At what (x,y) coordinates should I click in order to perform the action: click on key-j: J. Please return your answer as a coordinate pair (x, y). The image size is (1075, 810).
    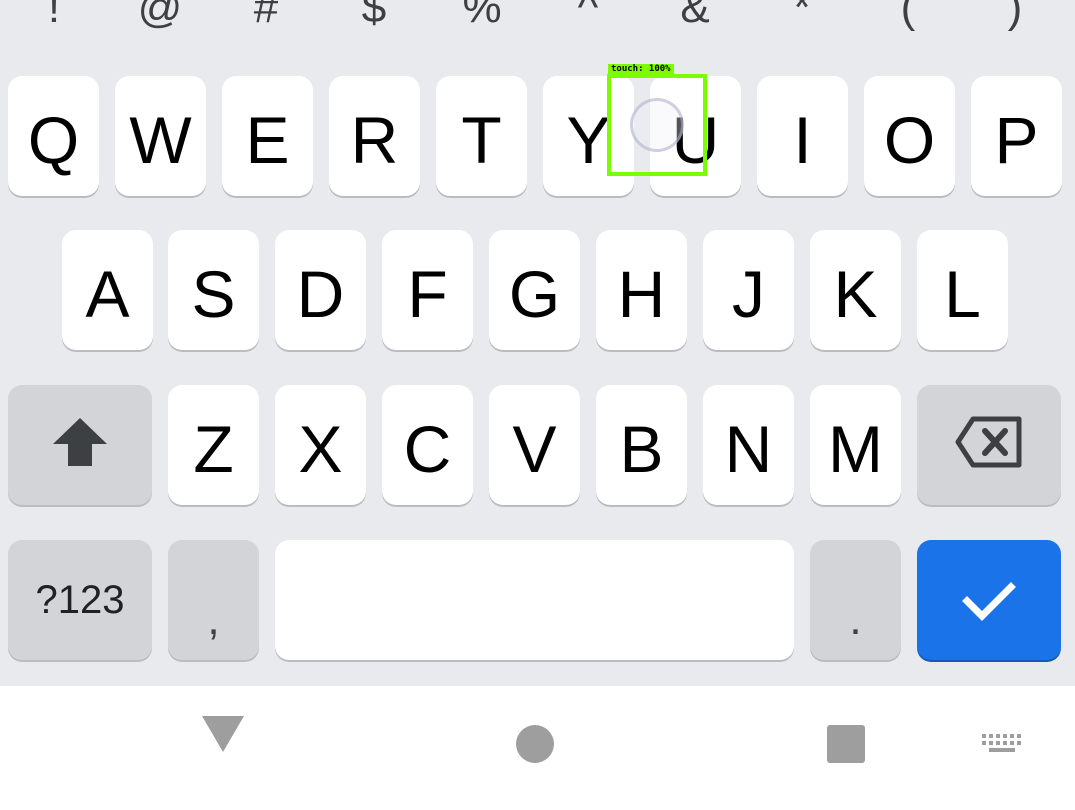
    Looking at the image, I should click on (748, 290).